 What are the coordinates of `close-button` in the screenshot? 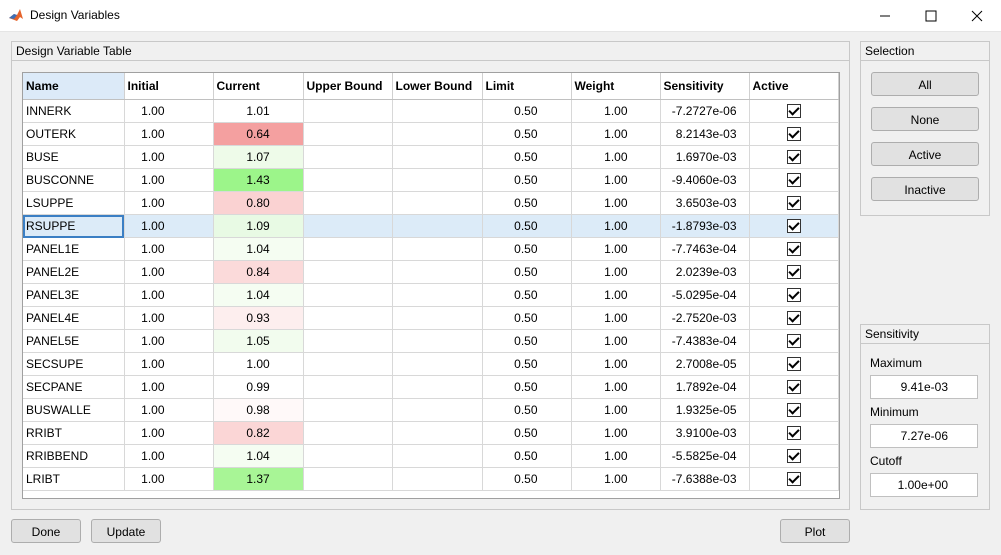 It's located at (977, 15).